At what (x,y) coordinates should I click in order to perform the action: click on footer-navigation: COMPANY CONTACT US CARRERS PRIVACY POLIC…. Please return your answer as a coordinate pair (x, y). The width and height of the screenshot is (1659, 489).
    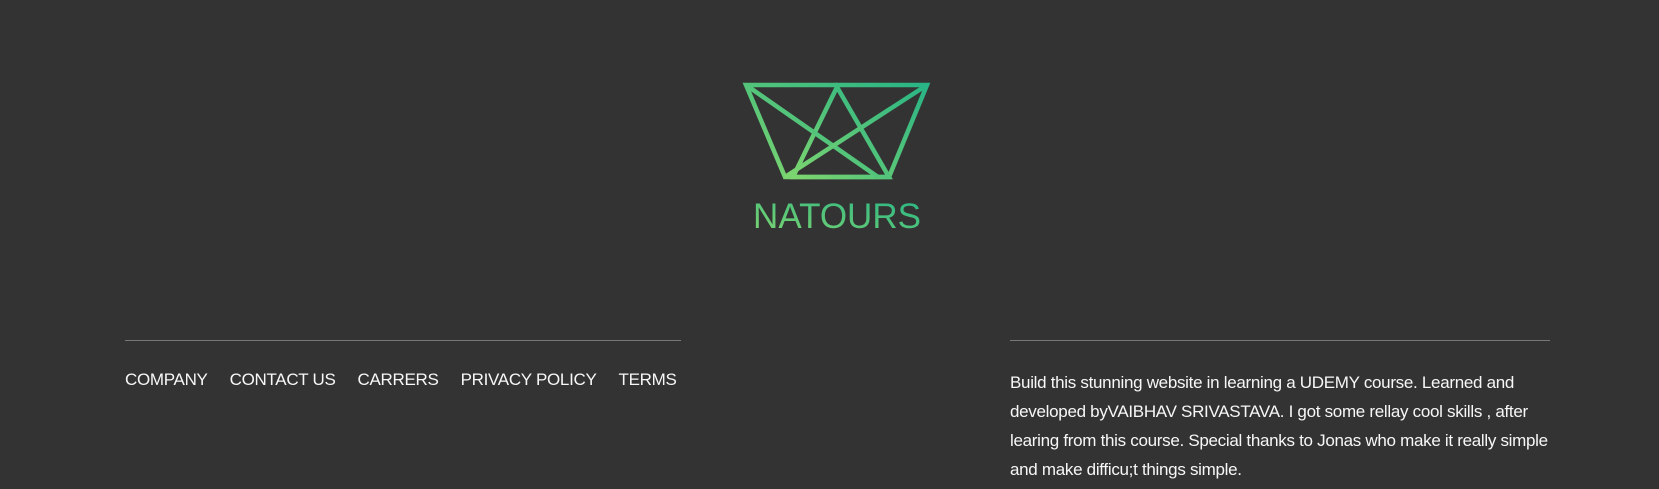
    Looking at the image, I should click on (403, 365).